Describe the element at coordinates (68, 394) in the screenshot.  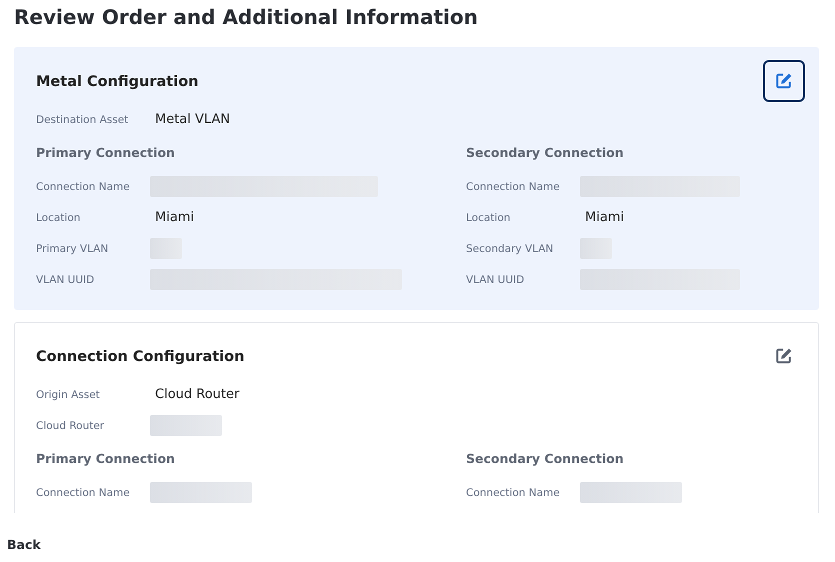
I see `field-label: Origin Asset` at that location.